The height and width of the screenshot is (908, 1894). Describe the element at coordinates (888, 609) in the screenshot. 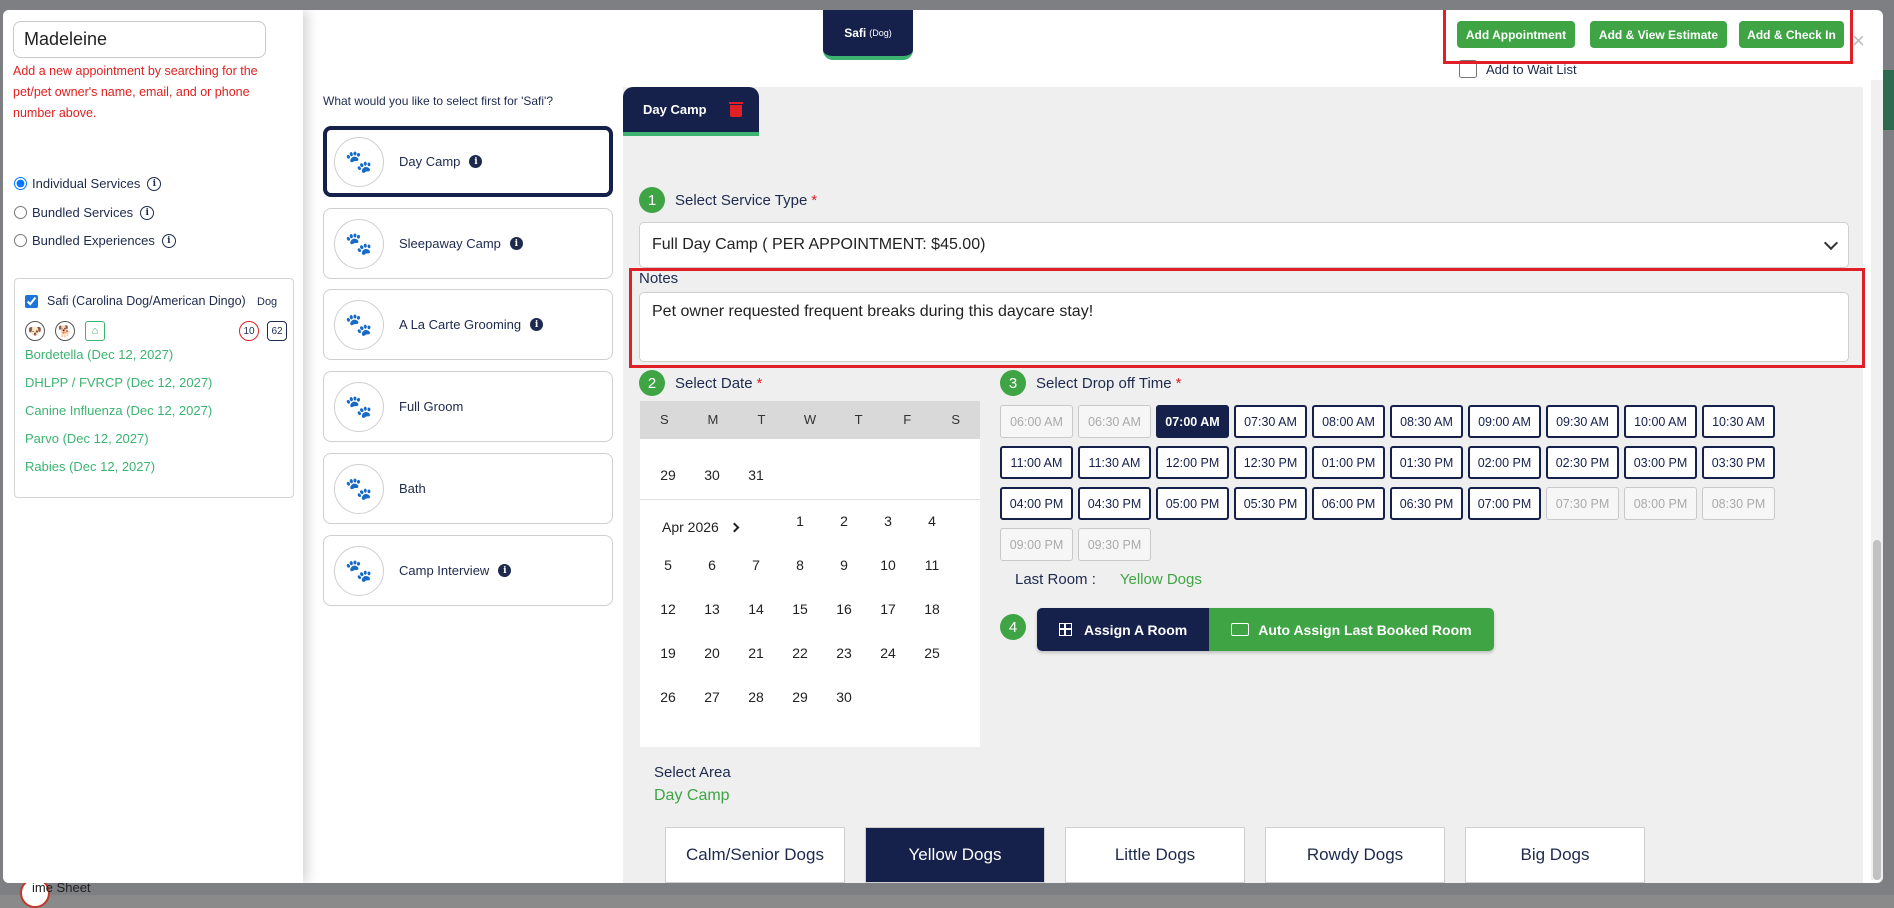

I see `calendar-day: 17` at that location.